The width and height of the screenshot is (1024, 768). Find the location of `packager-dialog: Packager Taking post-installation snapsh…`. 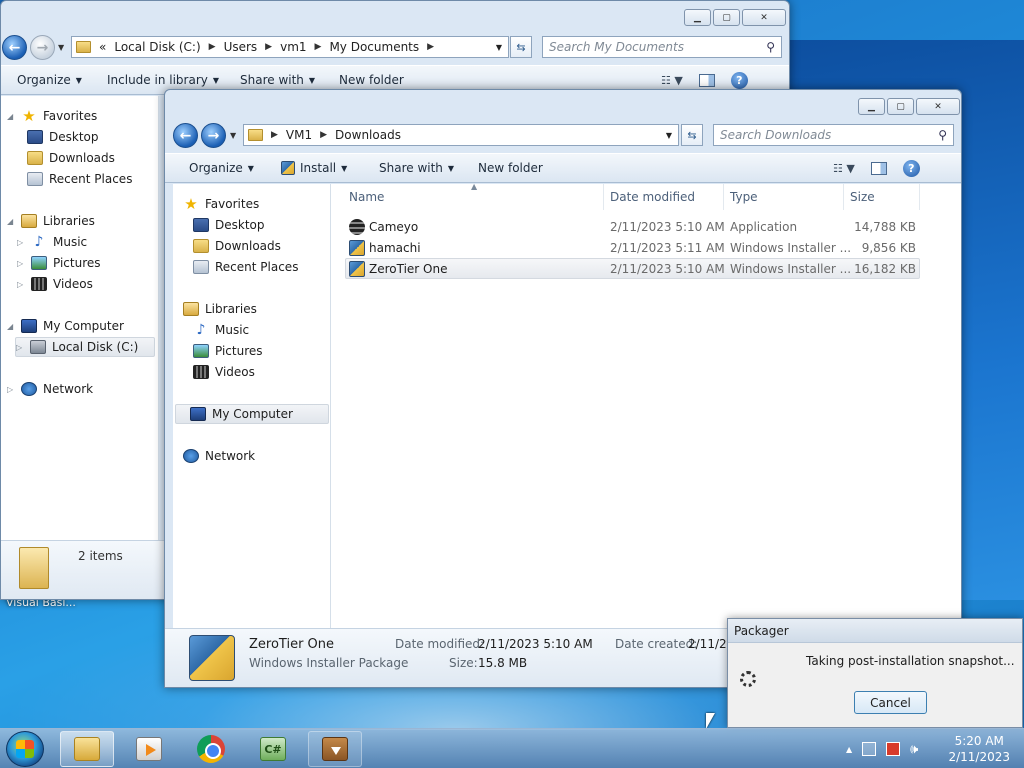

packager-dialog: Packager Taking post-installation snapsh… is located at coordinates (875, 673).